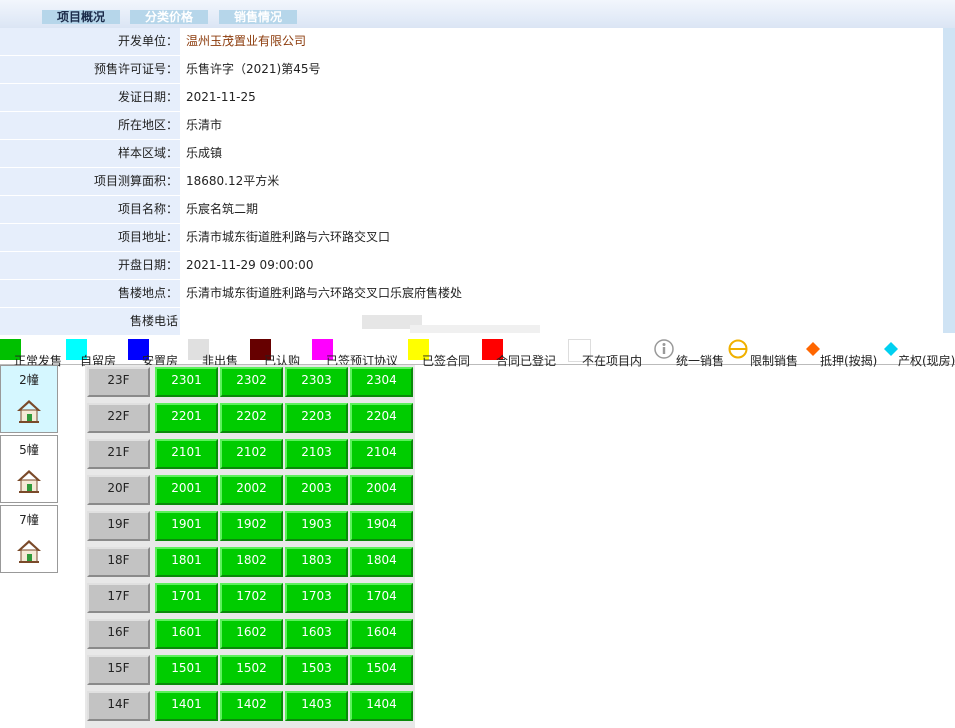  I want to click on unit-cell: 1502, so click(251, 670).